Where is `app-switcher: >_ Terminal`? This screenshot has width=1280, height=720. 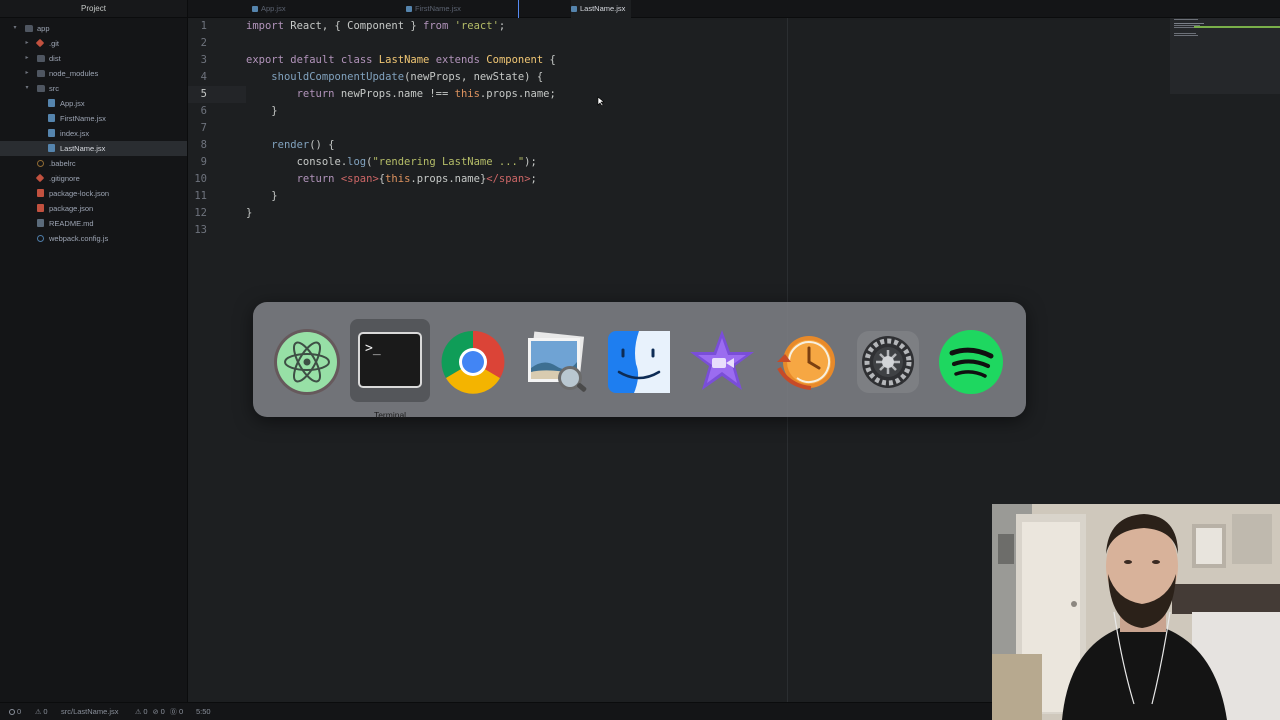
app-switcher: >_ Terminal is located at coordinates (639, 361).